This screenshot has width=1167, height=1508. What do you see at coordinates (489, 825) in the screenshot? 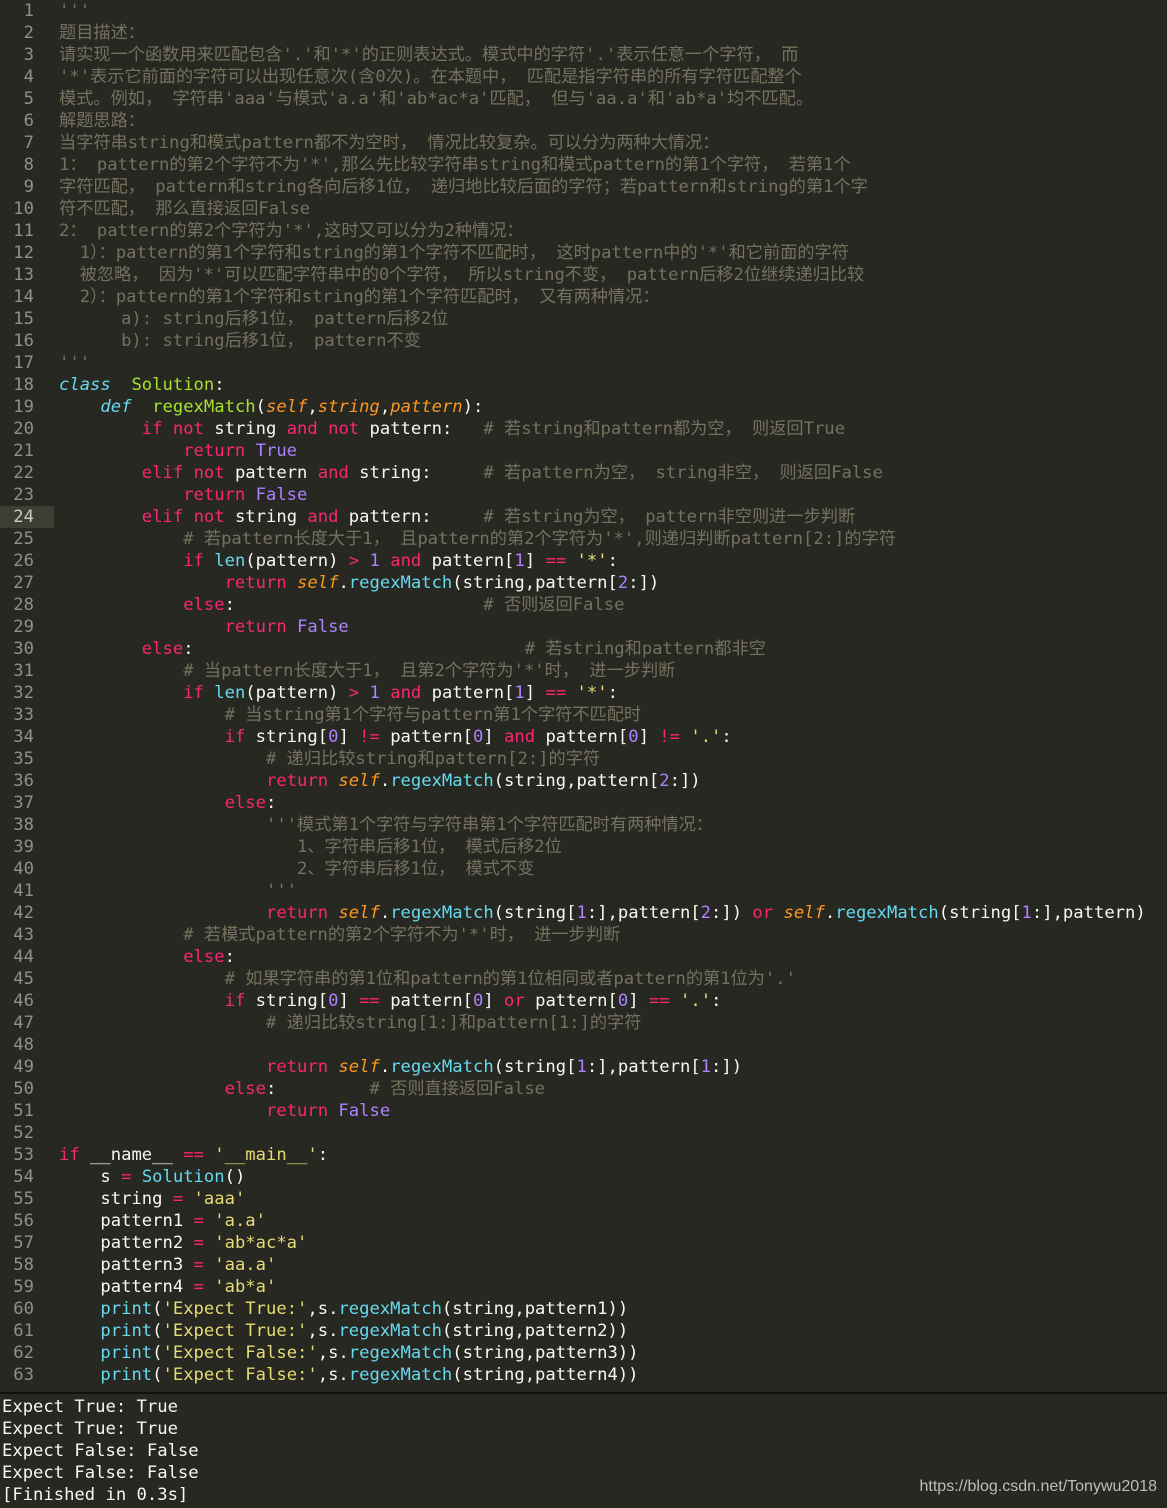
I see `line-code: '''模式第1个字符与字符串第1个字符匹配时有两种情况：` at bounding box center [489, 825].